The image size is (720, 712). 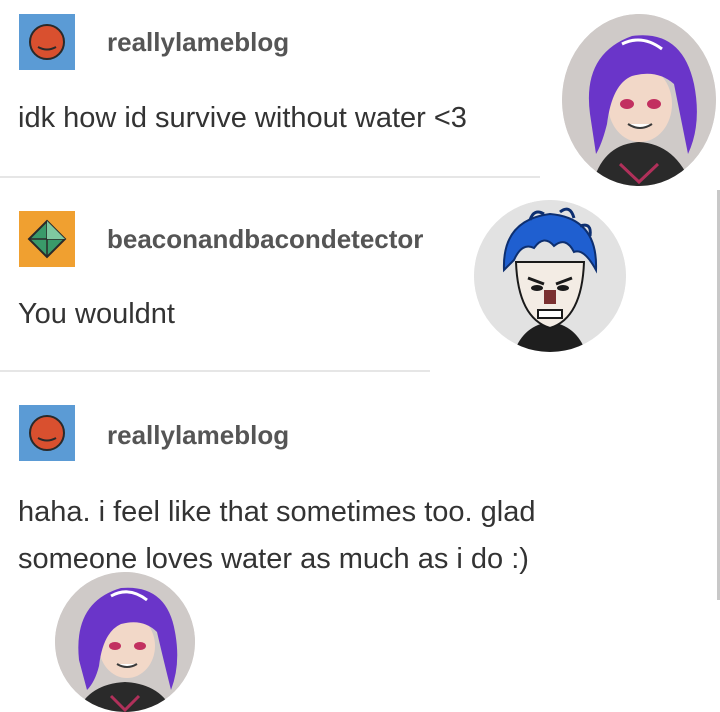 What do you see at coordinates (550, 276) in the screenshot?
I see `blue-hair-avatar-sticker` at bounding box center [550, 276].